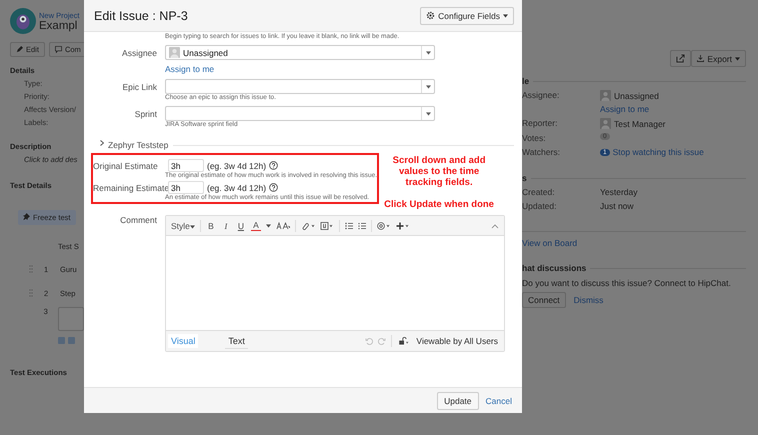  Describe the element at coordinates (211, 225) in the screenshot. I see `format-button: B` at that location.